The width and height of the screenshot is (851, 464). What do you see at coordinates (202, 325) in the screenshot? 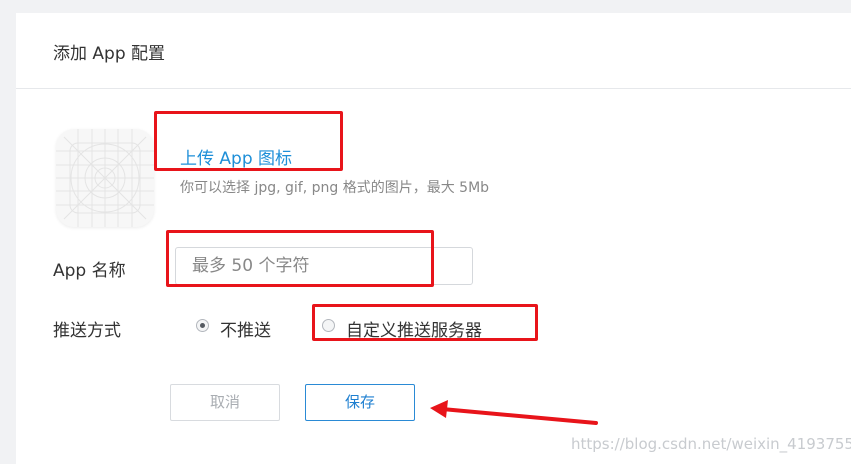
I see `radio-checked-icon` at bounding box center [202, 325].